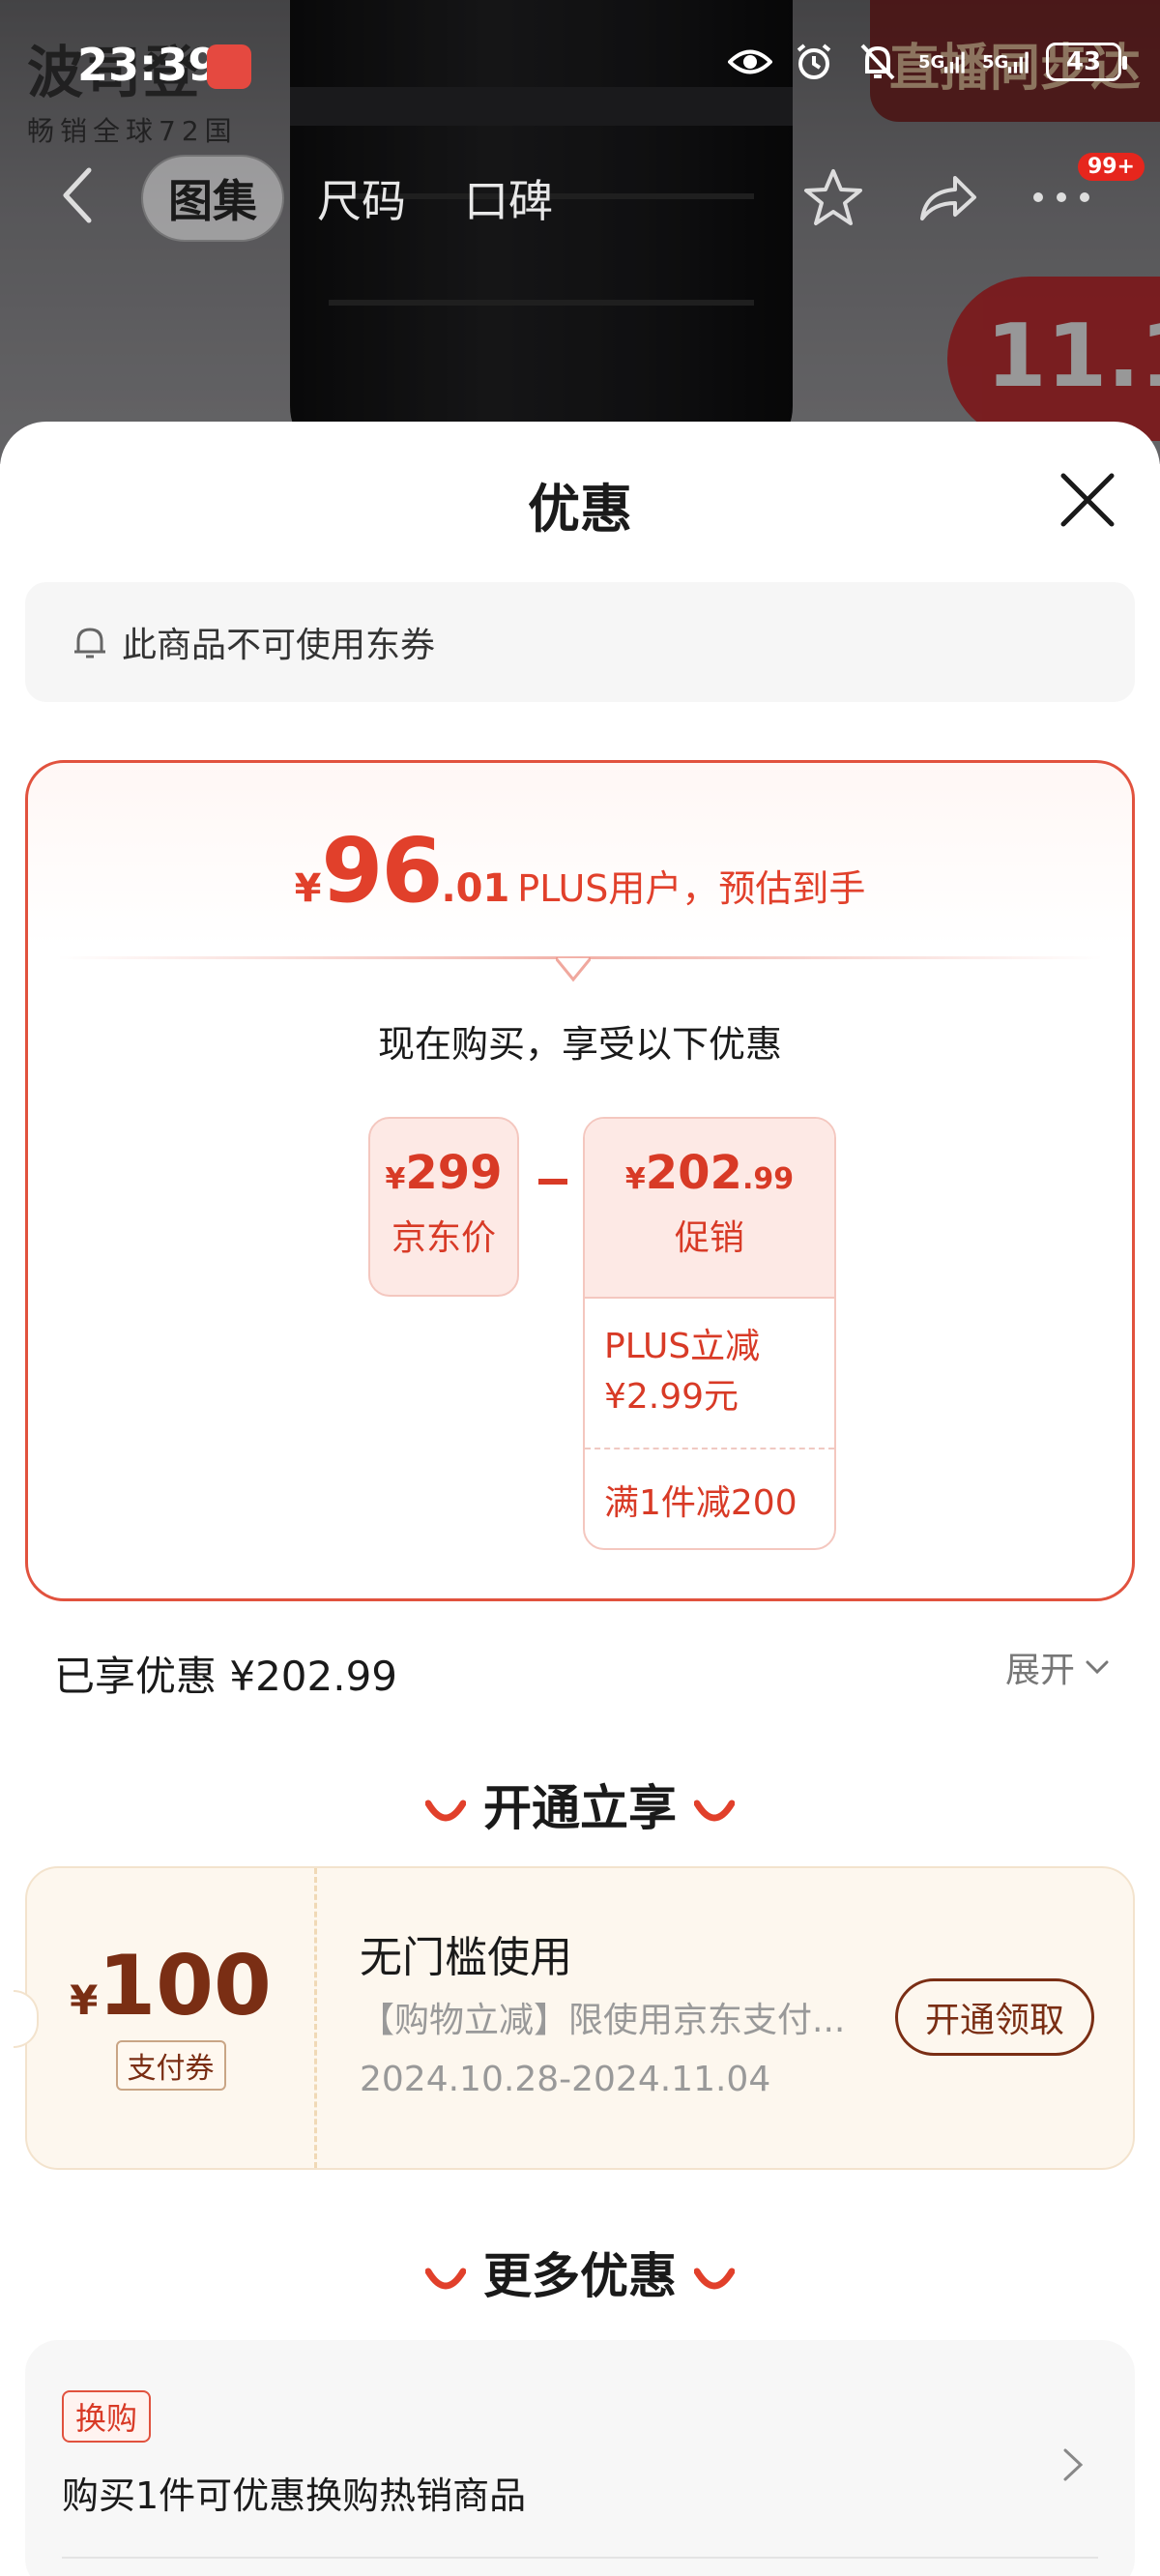 This screenshot has height=2576, width=1160. Describe the element at coordinates (692, 888) in the screenshot. I see `estimate-label: PLUS用户，预估到手` at that location.